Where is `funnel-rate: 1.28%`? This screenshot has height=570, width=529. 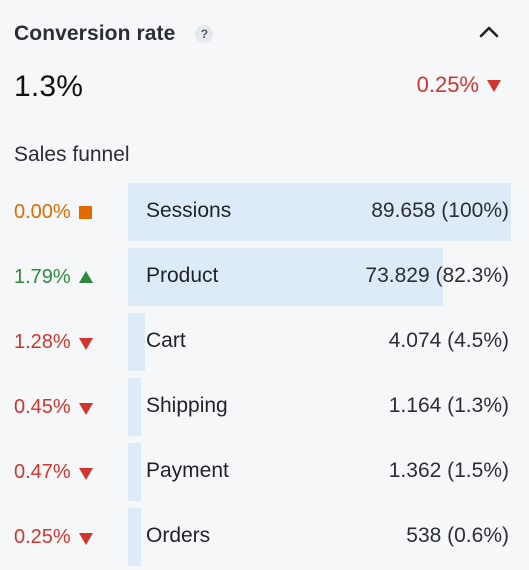
funnel-rate: 1.28% is located at coordinates (53, 342).